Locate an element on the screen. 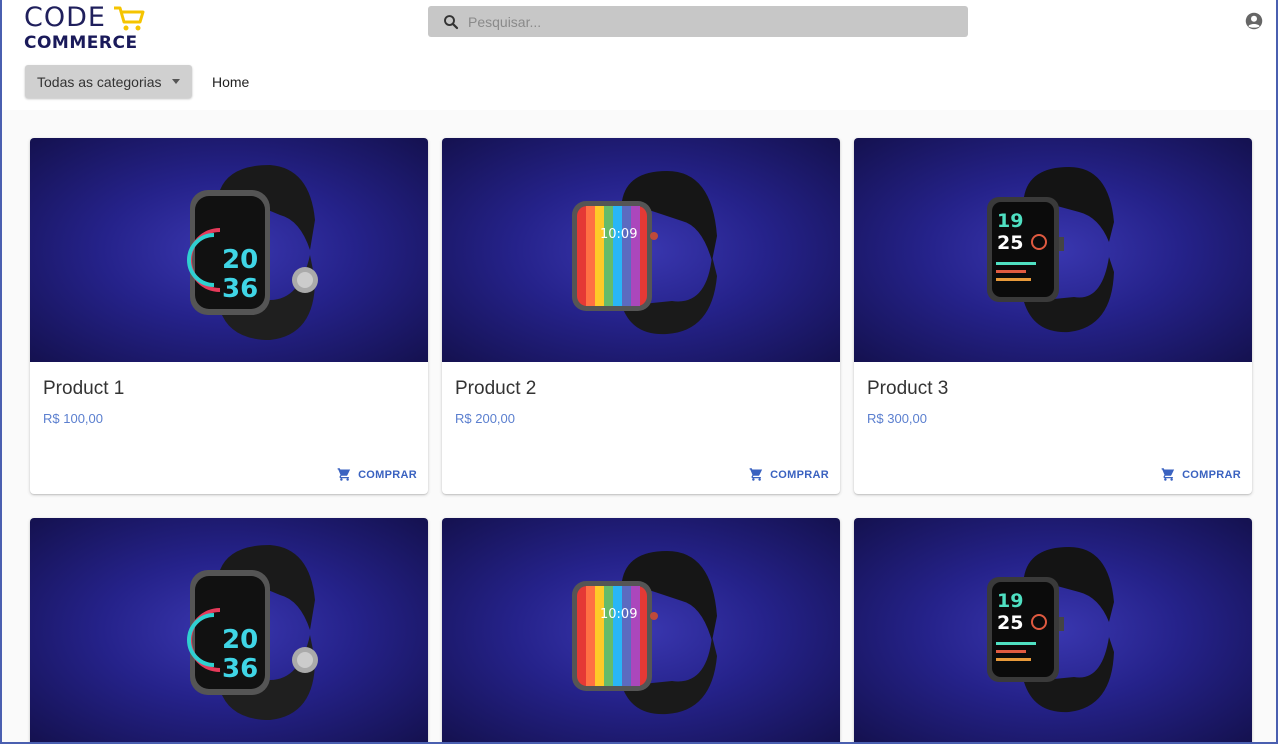 The width and height of the screenshot is (1278, 744). product-card: 19 25 Product 3 R$ 300,00 COMPRAR is located at coordinates (1053, 316).